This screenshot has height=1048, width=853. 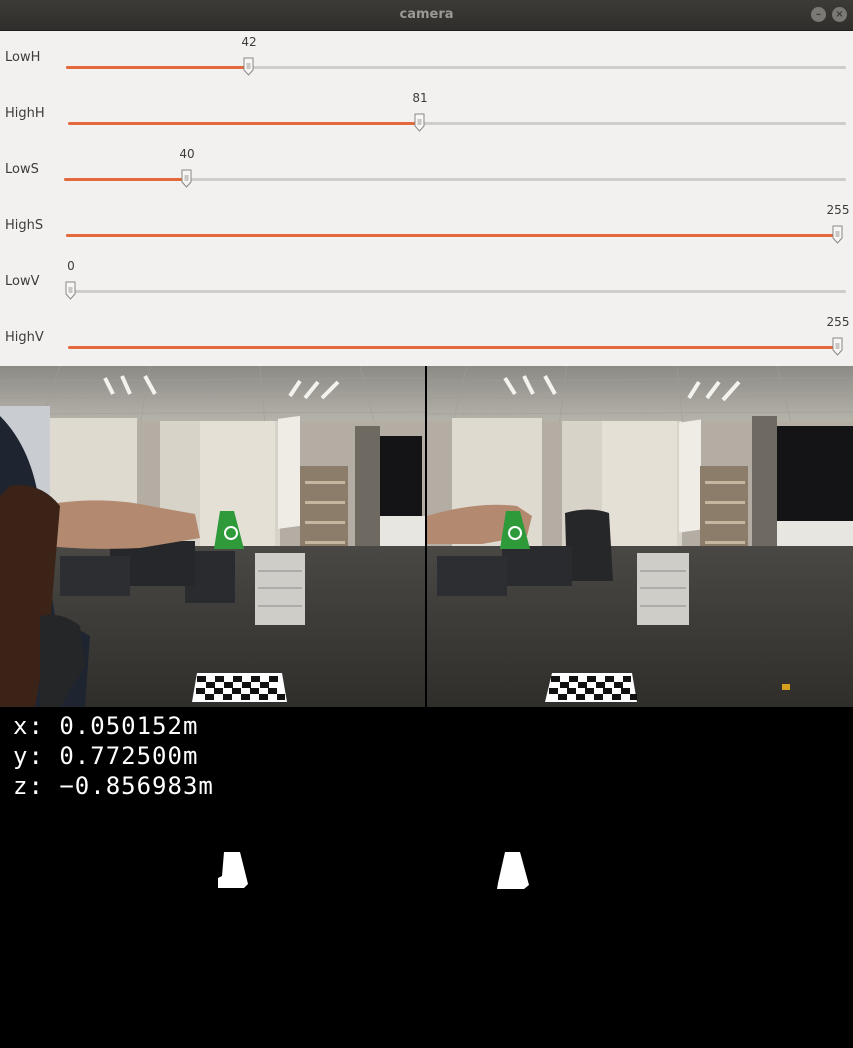 I want to click on slider-row-lowh: LowH 42, so click(x=426, y=59).